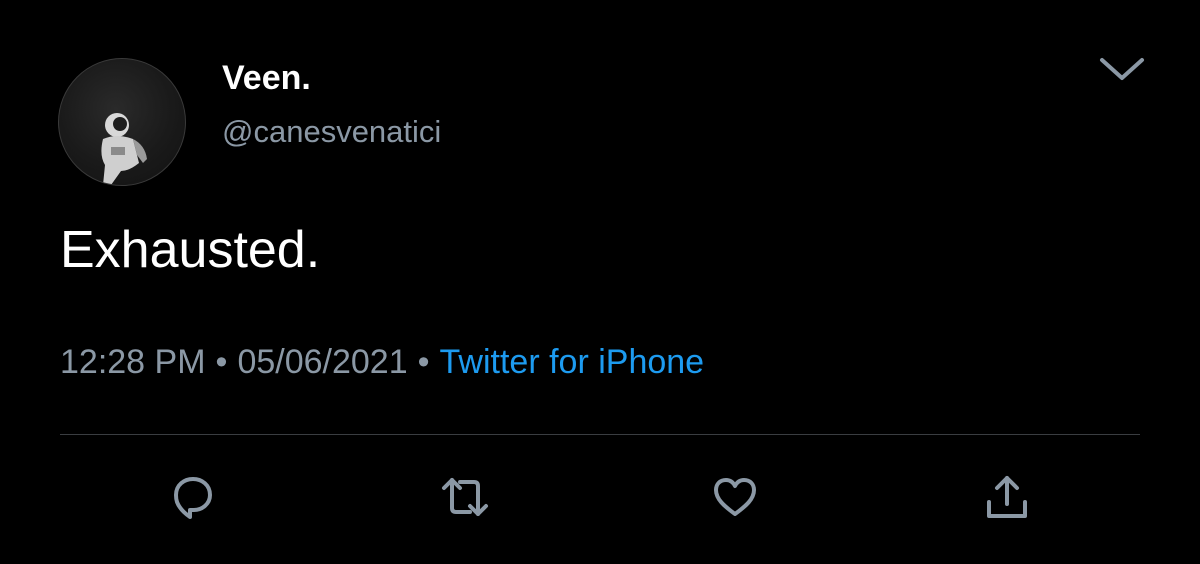 This screenshot has width=1200, height=564. I want to click on divider, so click(600, 434).